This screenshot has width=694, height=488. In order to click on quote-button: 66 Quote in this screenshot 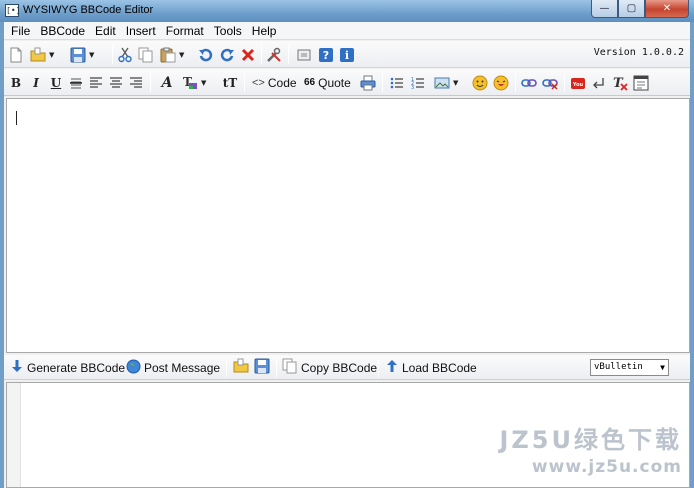, I will do `click(326, 82)`.